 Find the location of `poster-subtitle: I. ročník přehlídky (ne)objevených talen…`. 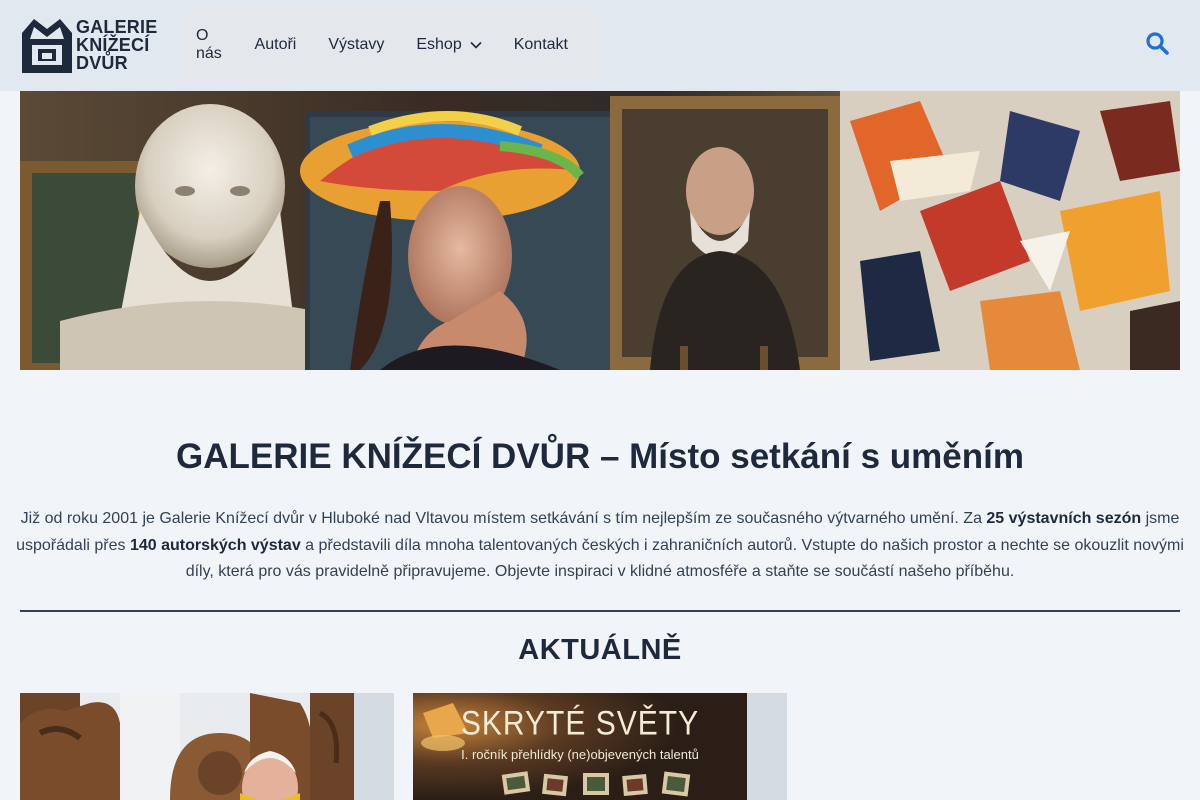

poster-subtitle: I. ročník přehlídky (ne)objevených talen… is located at coordinates (580, 754).